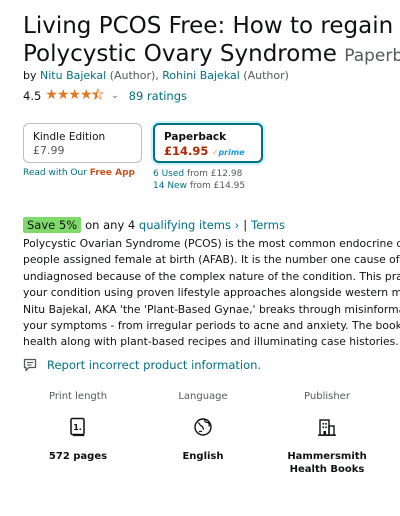  Describe the element at coordinates (78, 456) in the screenshot. I see `detail-value: 572 pages` at that location.